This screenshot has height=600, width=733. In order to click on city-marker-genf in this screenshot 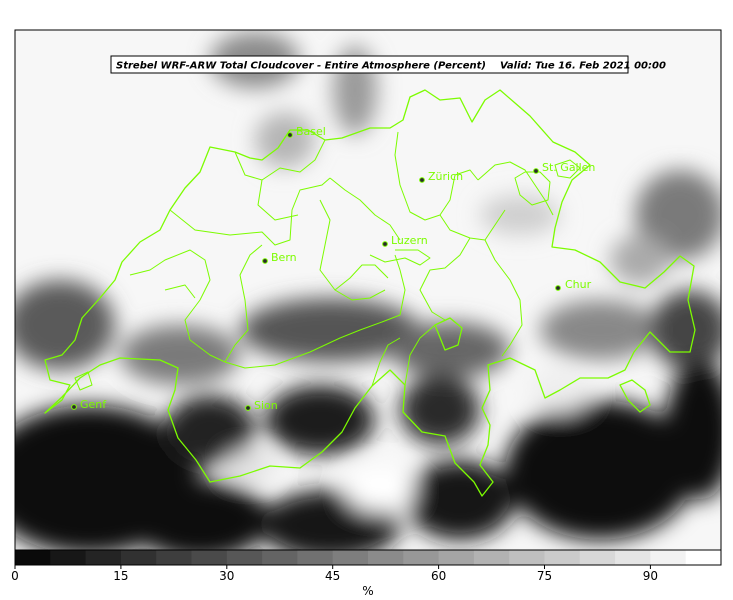, I will do `click(74, 407)`.